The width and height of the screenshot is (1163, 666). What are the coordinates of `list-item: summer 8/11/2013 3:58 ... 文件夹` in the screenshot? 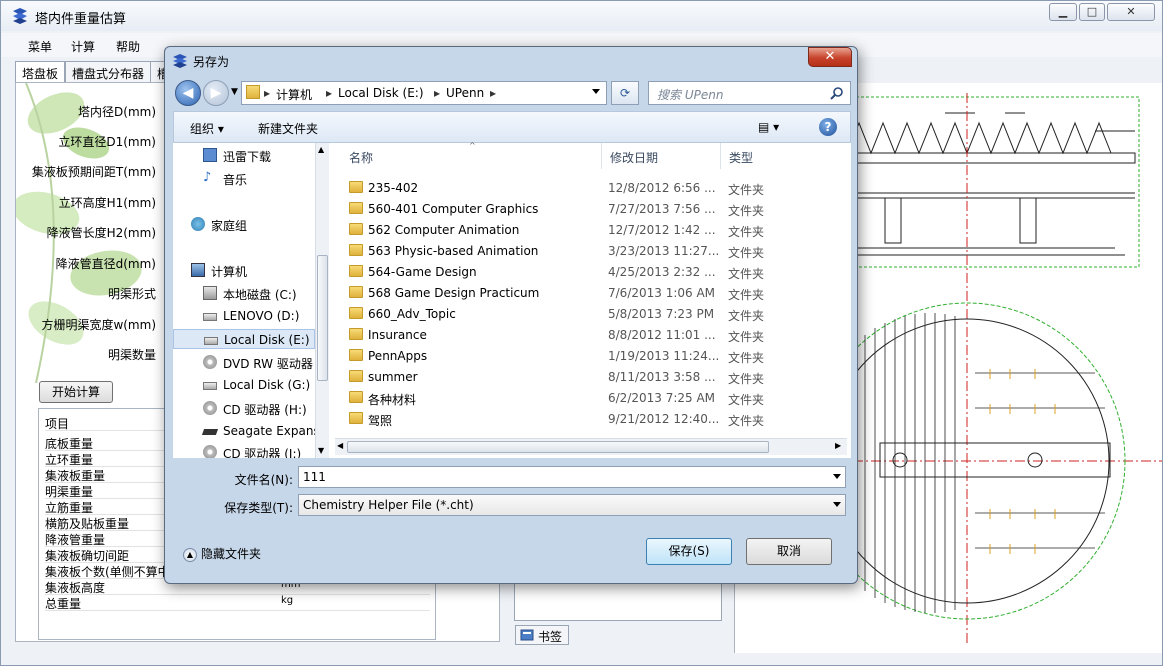 It's located at (590, 376).